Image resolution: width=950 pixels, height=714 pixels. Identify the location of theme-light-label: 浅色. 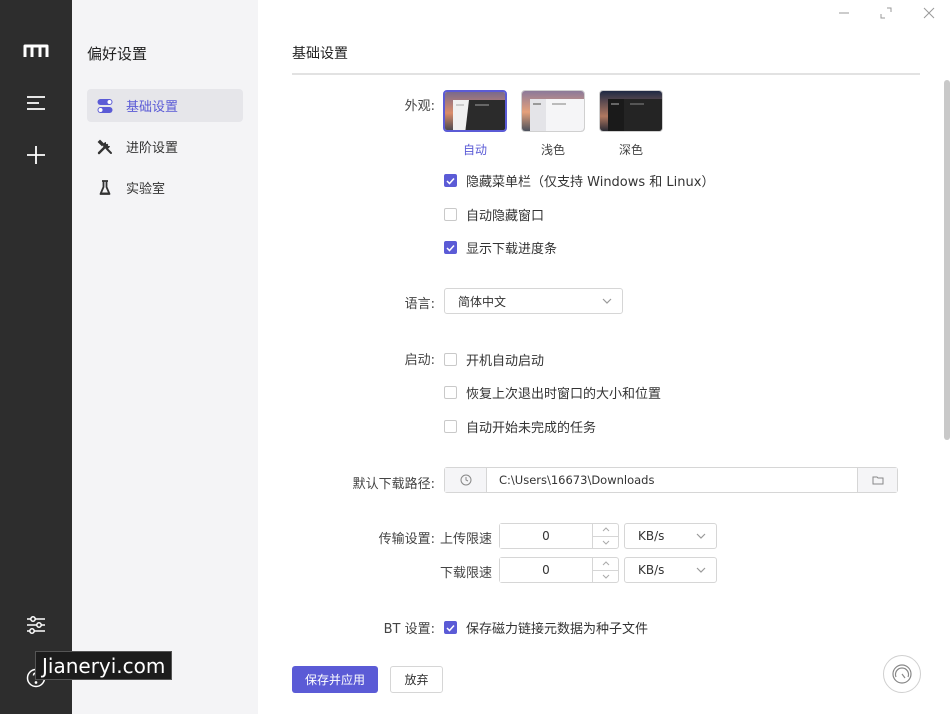
(552, 150).